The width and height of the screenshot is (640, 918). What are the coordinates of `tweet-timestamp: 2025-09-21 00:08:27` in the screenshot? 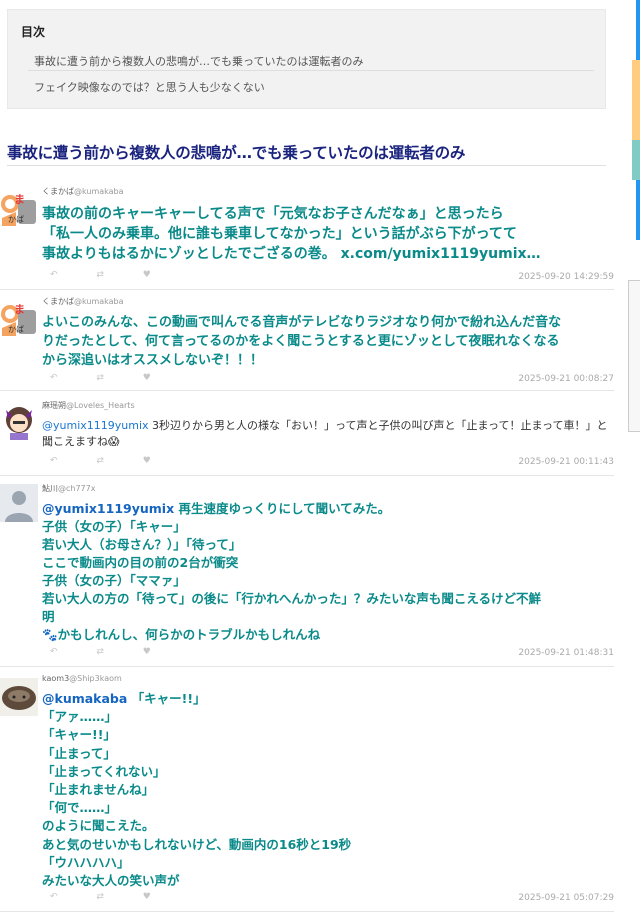 It's located at (566, 379).